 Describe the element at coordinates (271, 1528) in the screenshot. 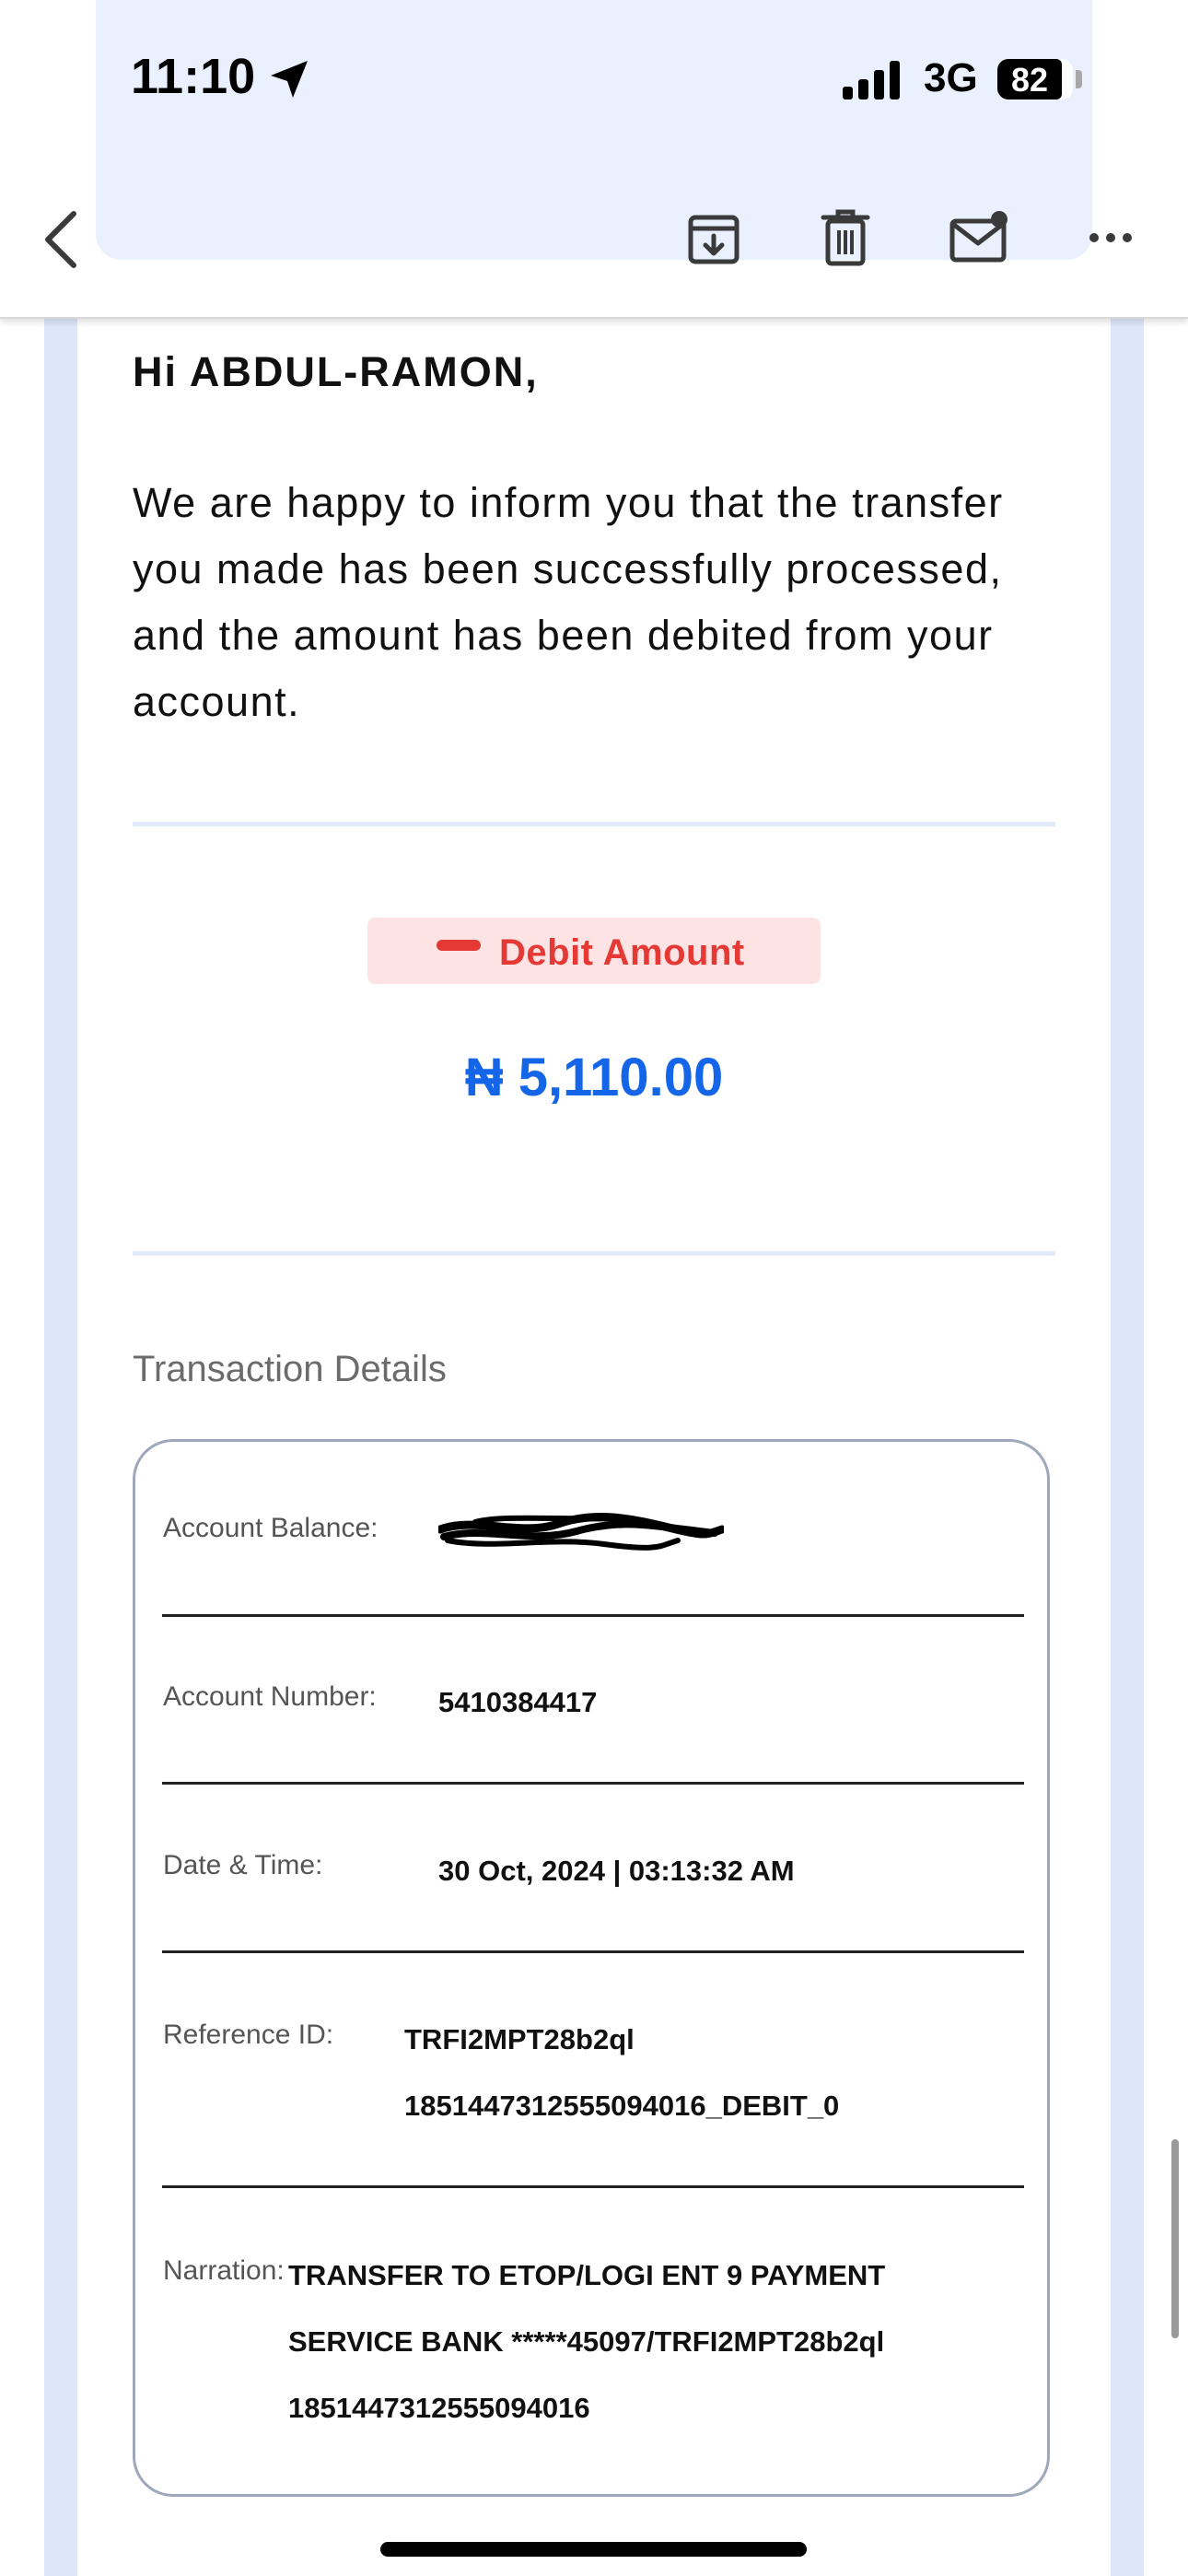

I see `account-balance-label: Account Balance:` at that location.